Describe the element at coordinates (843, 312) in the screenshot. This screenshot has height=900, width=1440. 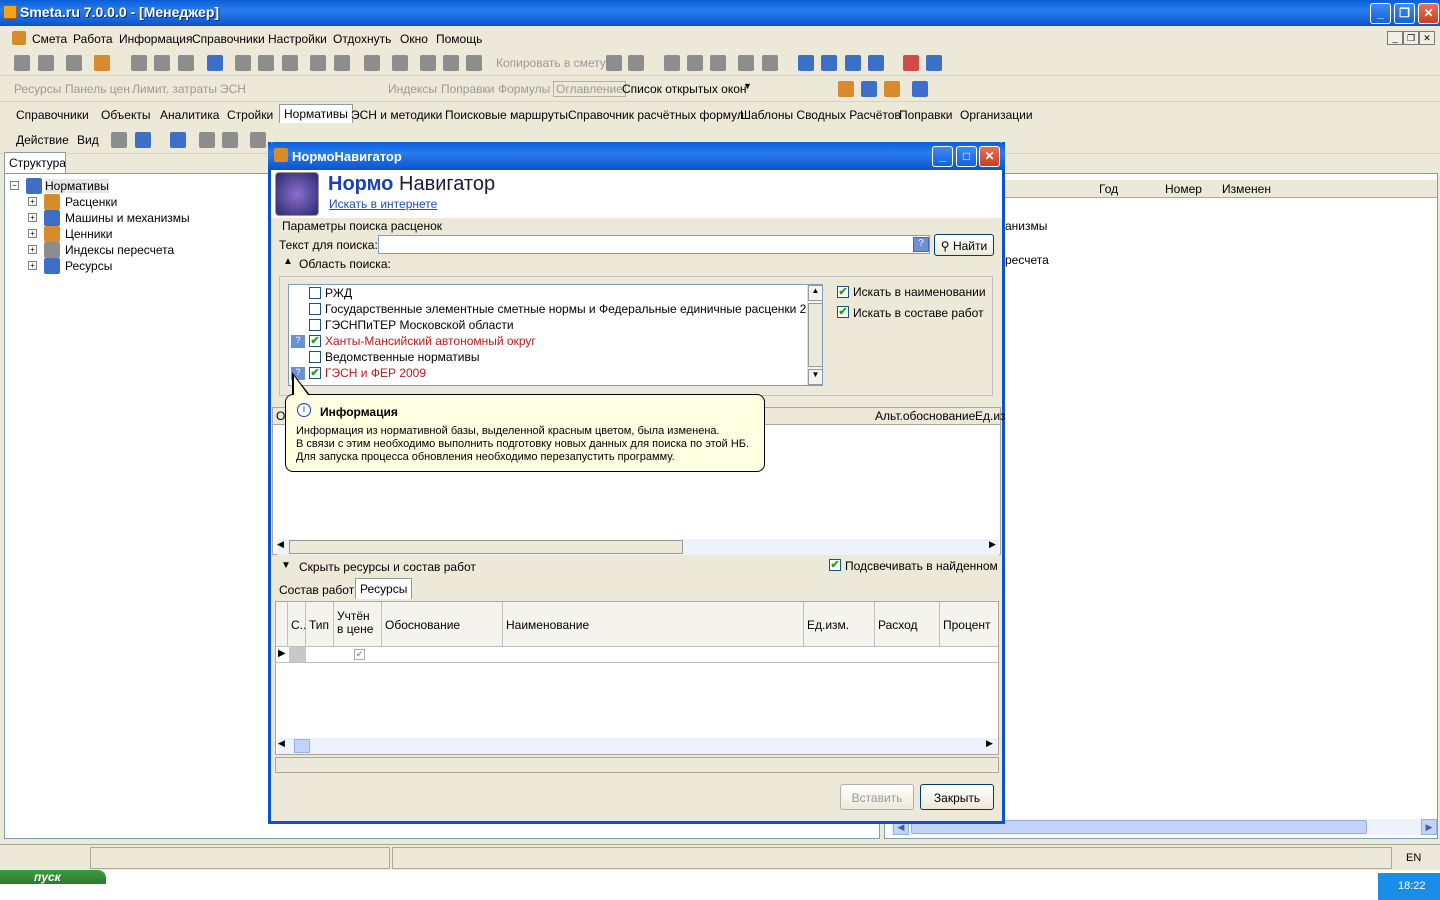
I see `search-in-works-checkbox: ✔` at that location.